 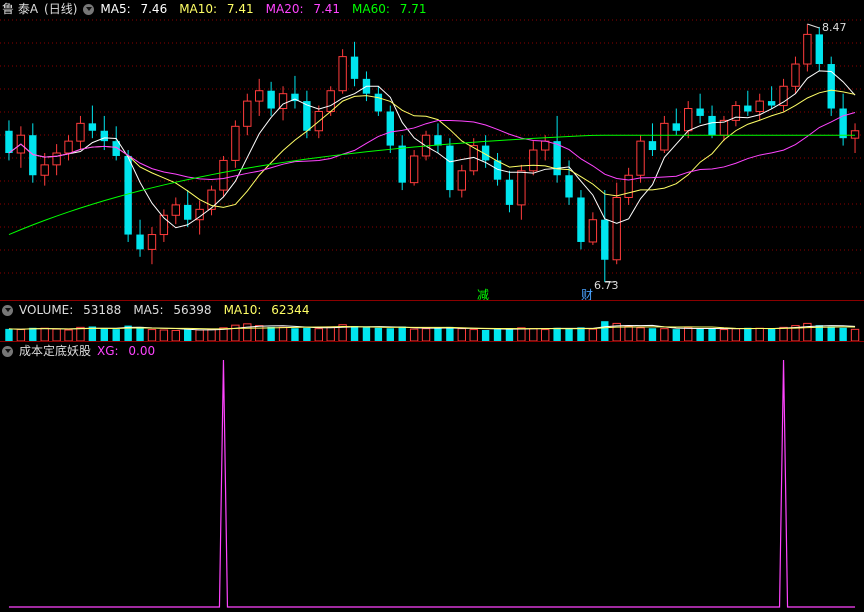 I want to click on indicator-header: 成本定底妖股 XG: 0.00, so click(x=84, y=351).